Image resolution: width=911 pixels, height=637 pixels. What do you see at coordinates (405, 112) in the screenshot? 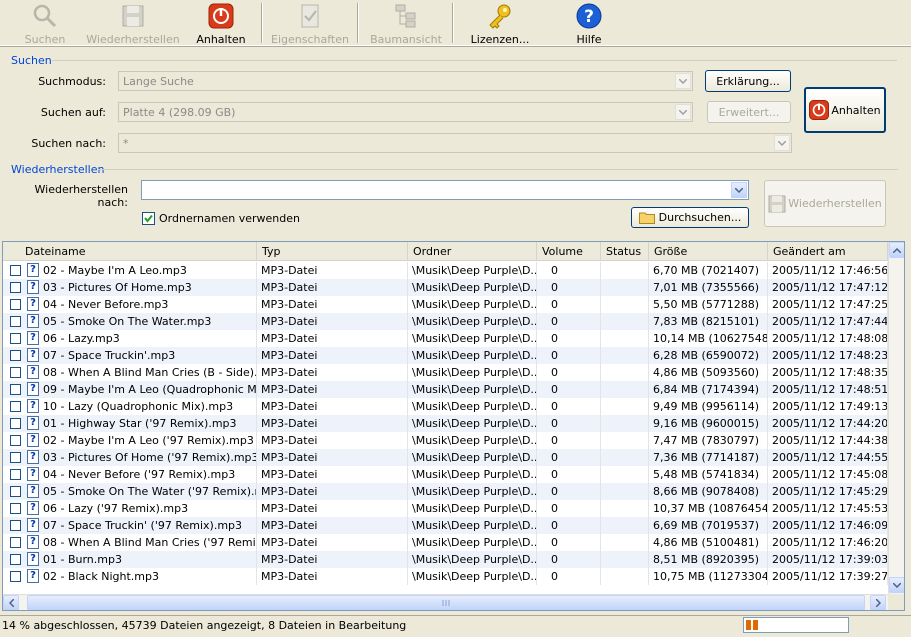
I see `search-on-select: Platte 4 (298.09 GB)` at bounding box center [405, 112].